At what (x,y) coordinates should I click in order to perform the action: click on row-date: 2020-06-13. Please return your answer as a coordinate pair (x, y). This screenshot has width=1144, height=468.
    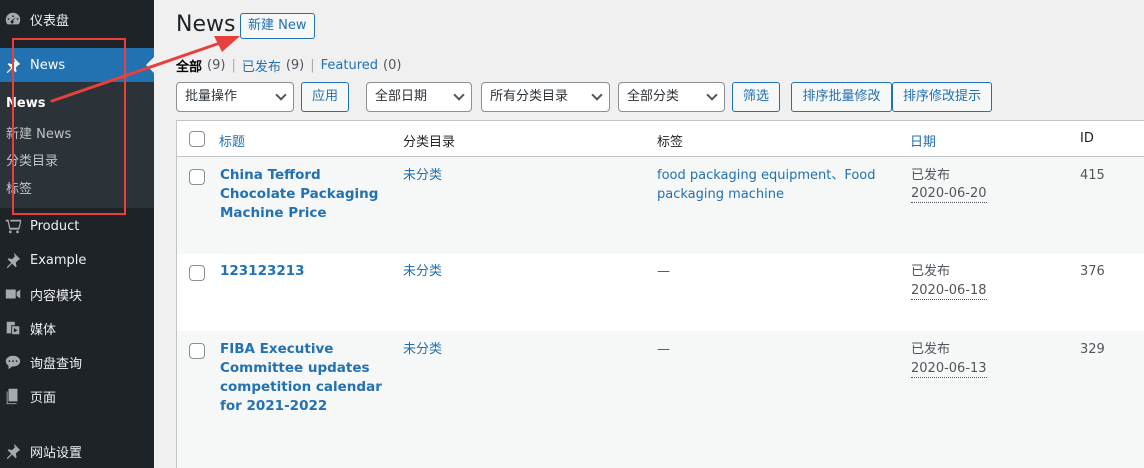
    Looking at the image, I should click on (949, 369).